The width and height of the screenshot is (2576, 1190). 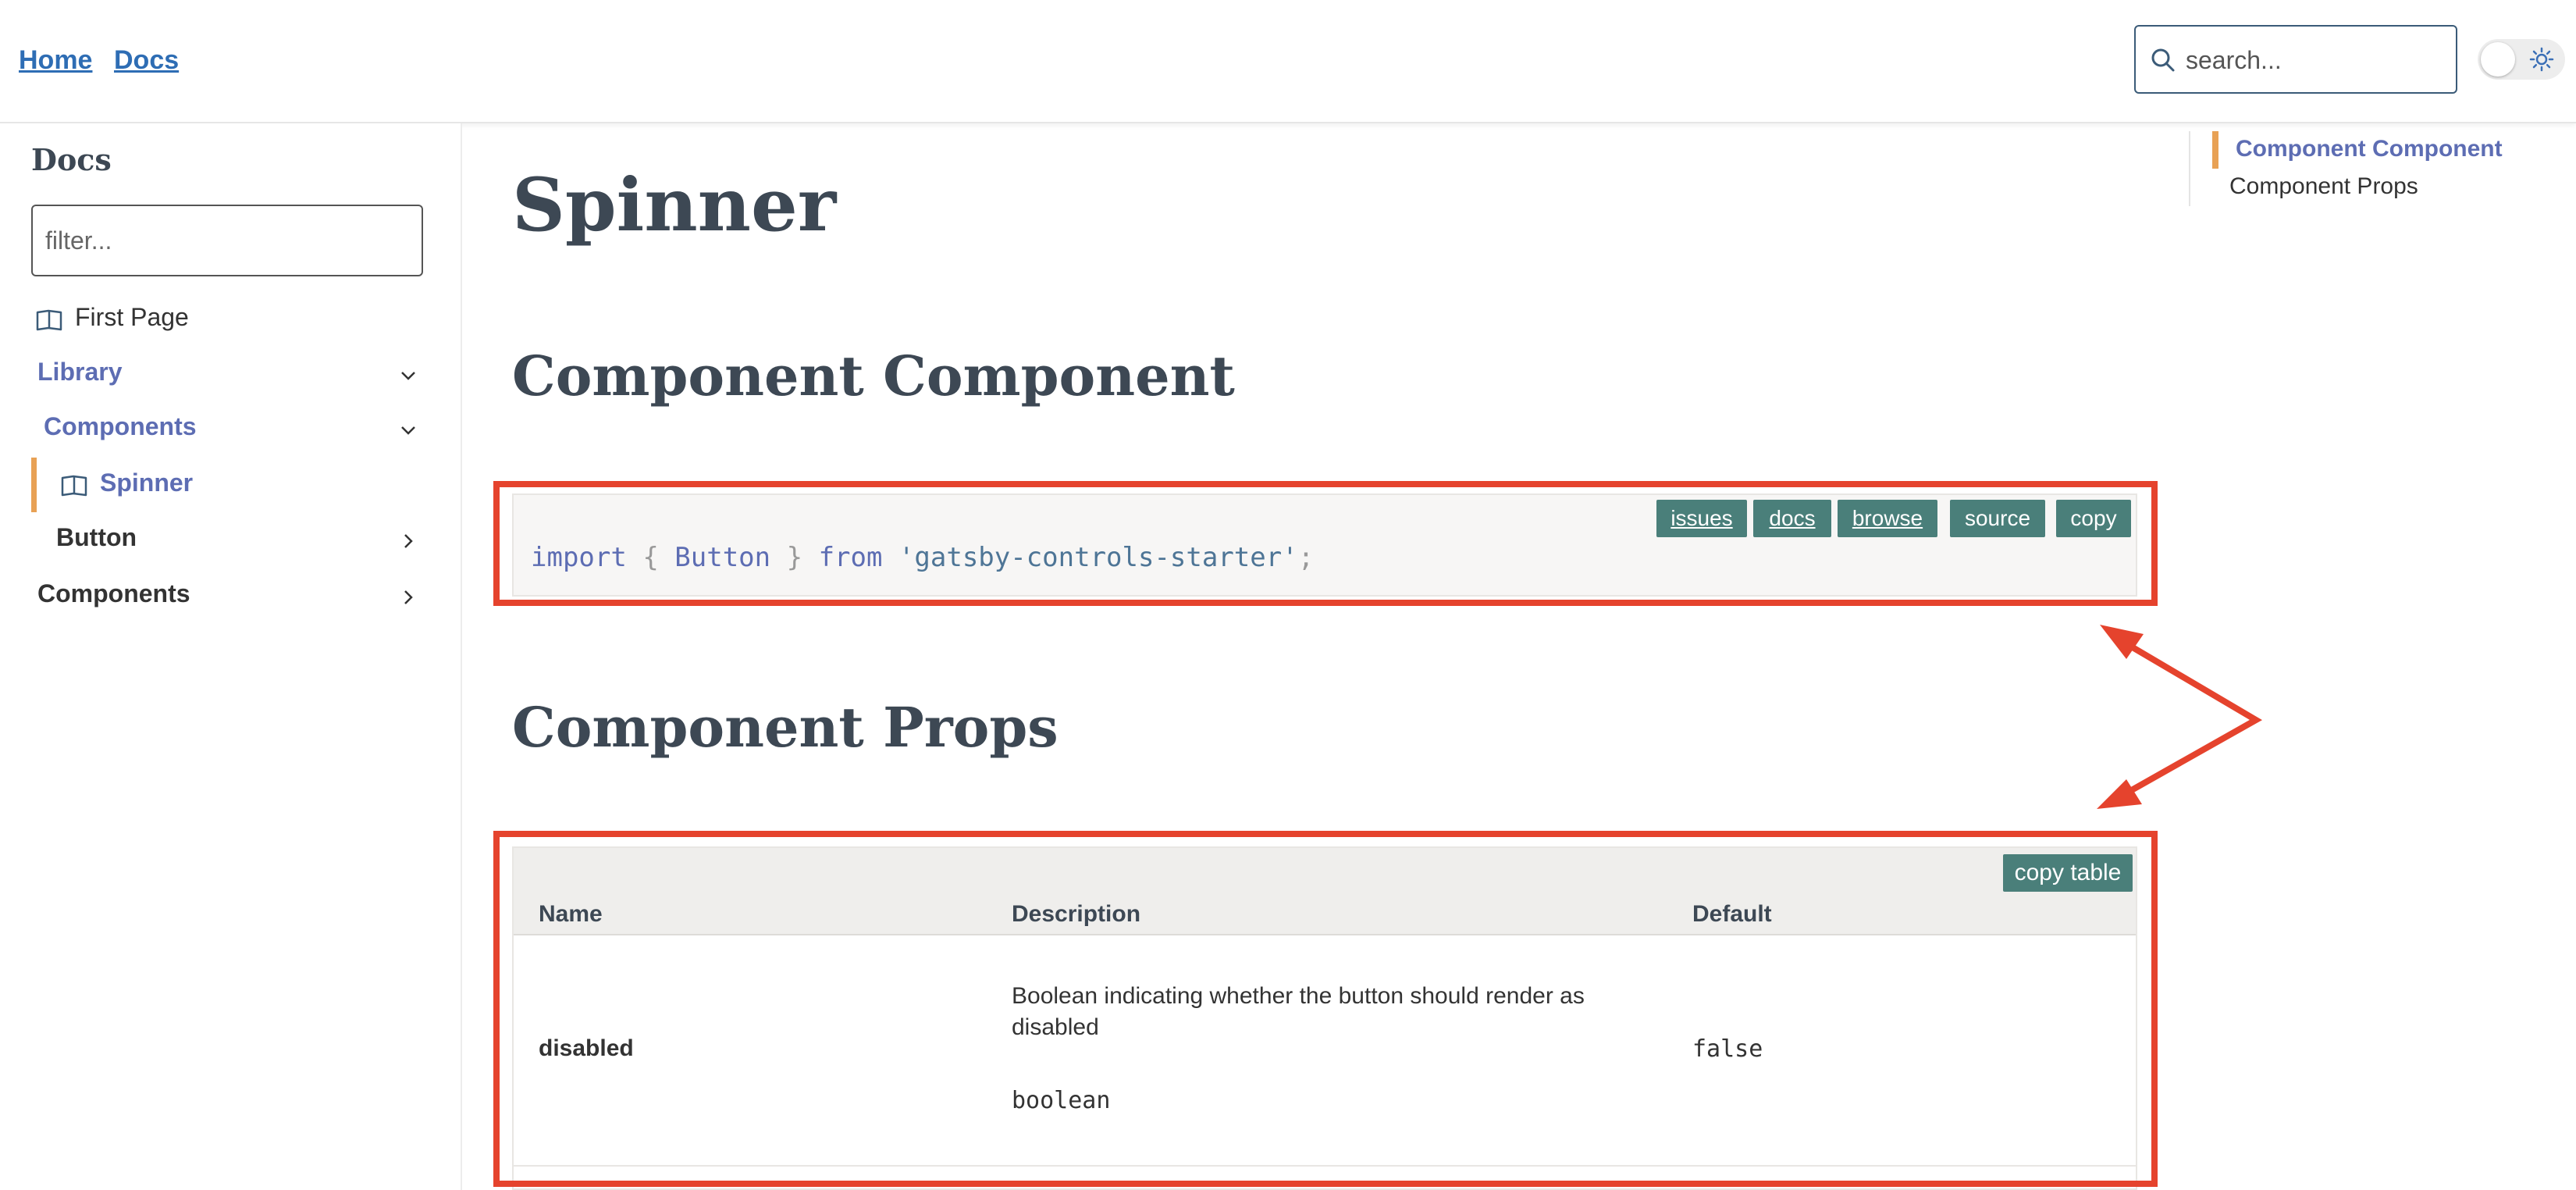 I want to click on sidebar-item-first-page: First Page, so click(x=231, y=320).